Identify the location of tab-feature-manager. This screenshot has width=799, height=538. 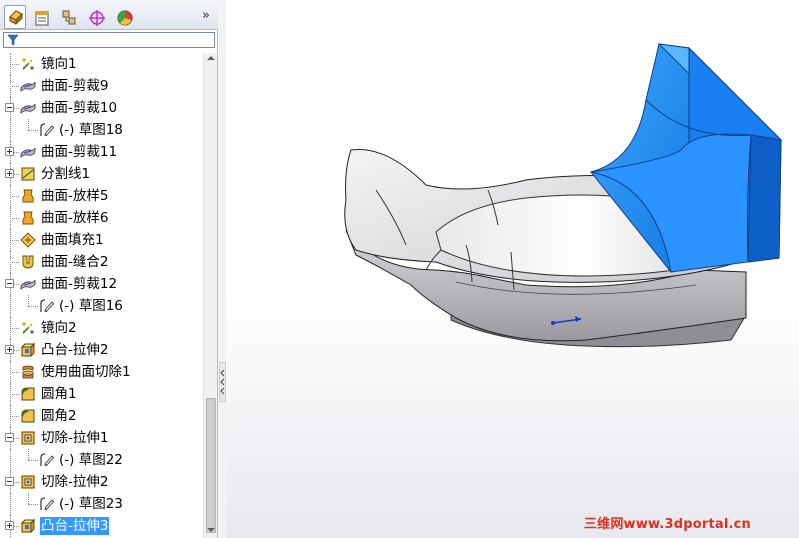
(15, 17).